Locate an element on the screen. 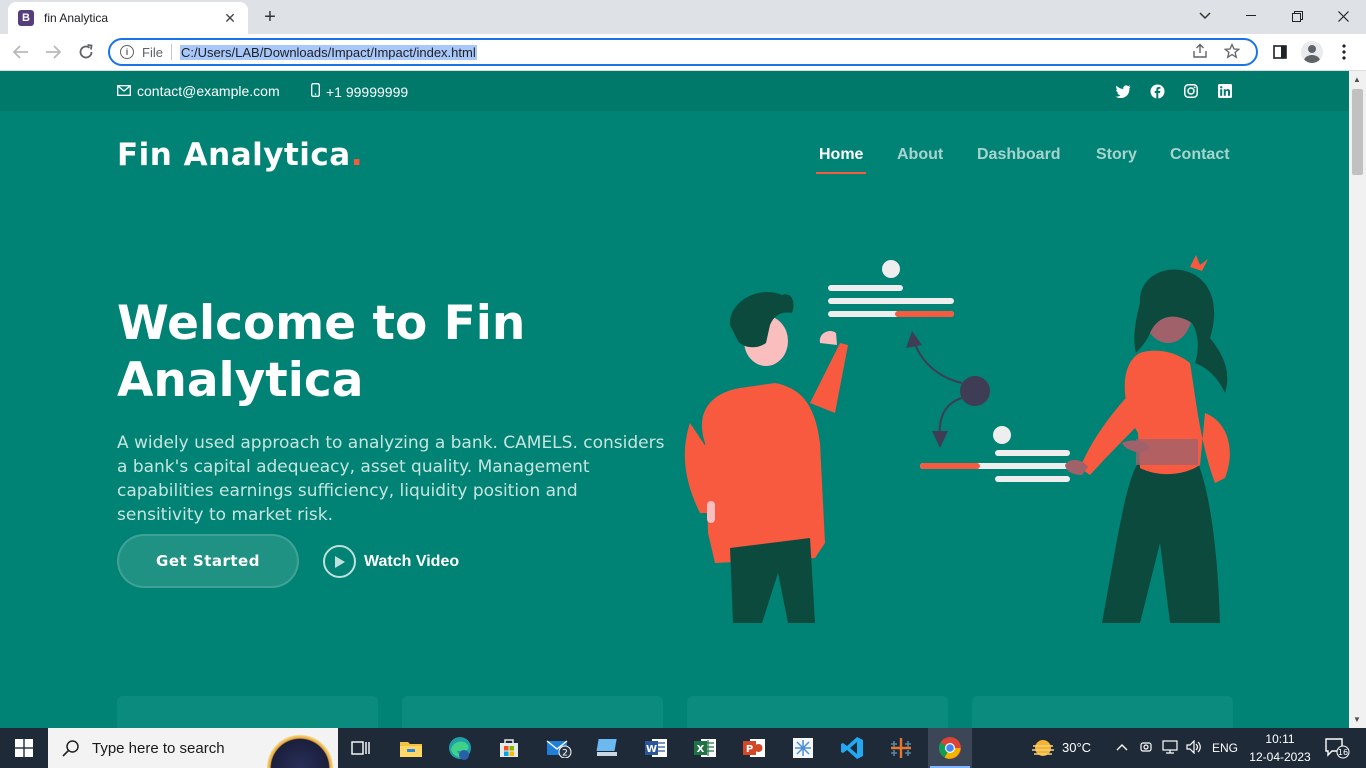  avatar is located at coordinates (1312, 52).